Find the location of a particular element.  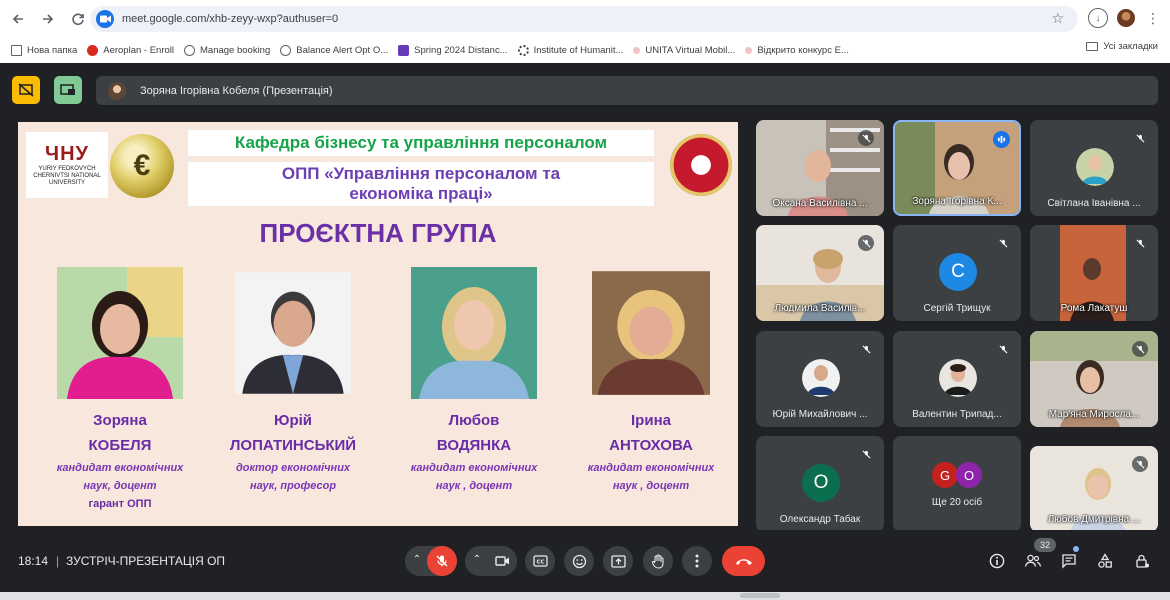

info-icon is located at coordinates (997, 561).